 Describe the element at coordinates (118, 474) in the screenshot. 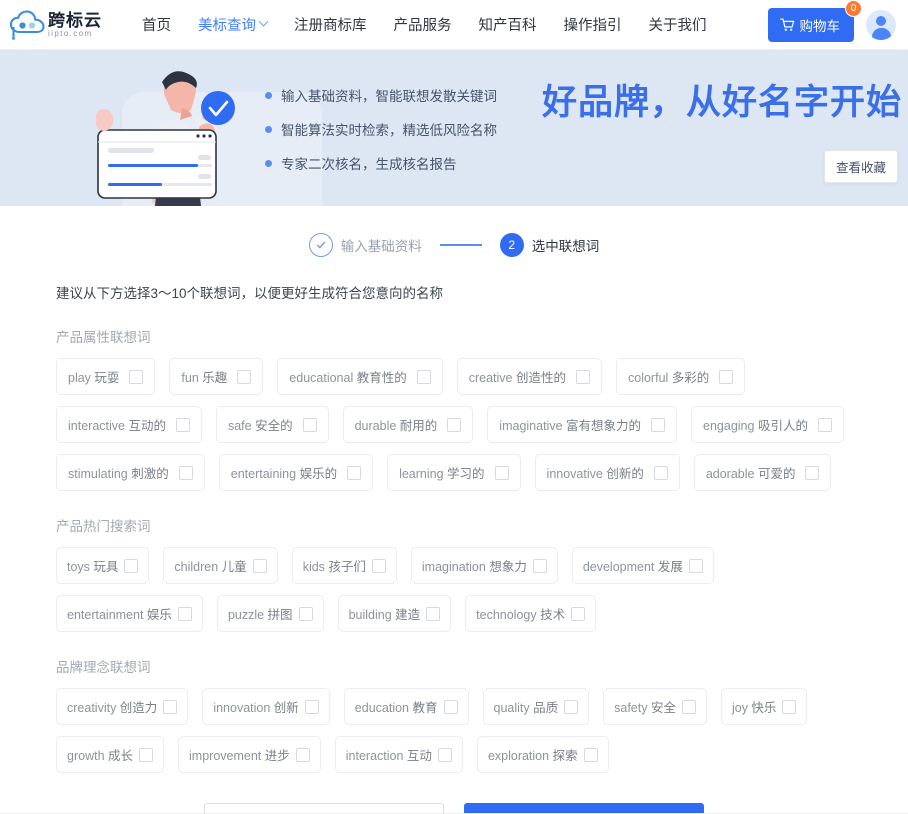

I see `keyword-tag-label: stimulating 刺激的` at that location.